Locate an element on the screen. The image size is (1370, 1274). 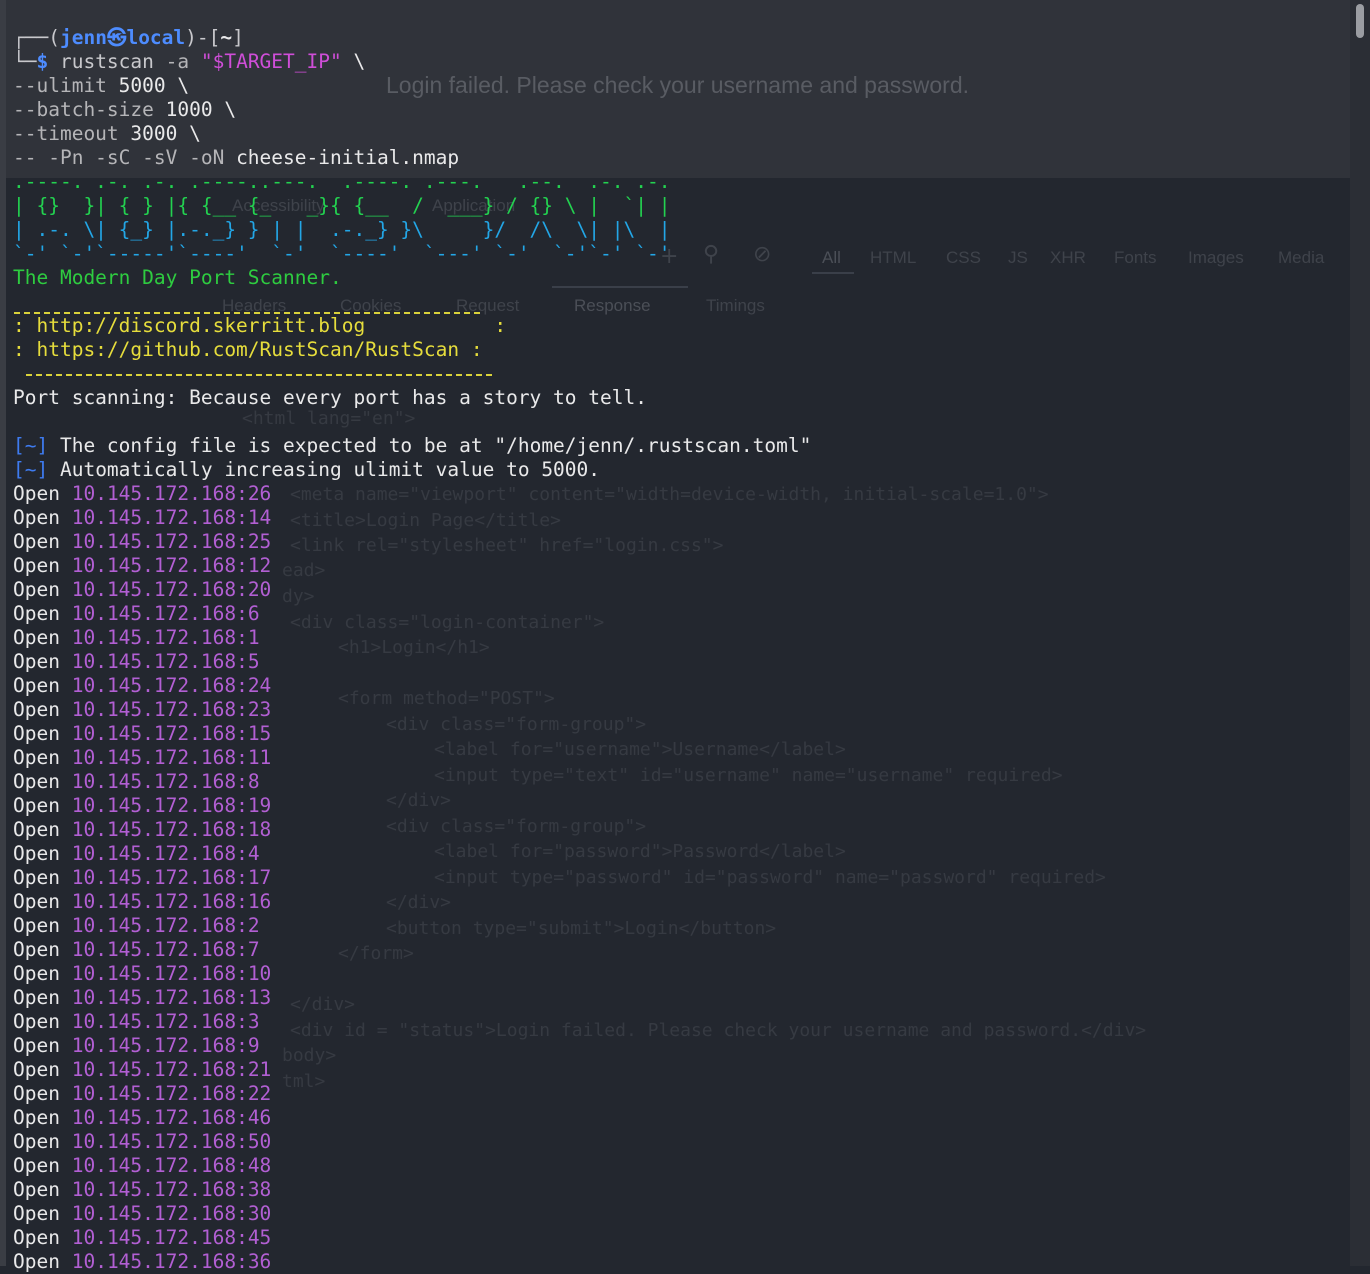
ghost-code-line: body> is located at coordinates (309, 1055).